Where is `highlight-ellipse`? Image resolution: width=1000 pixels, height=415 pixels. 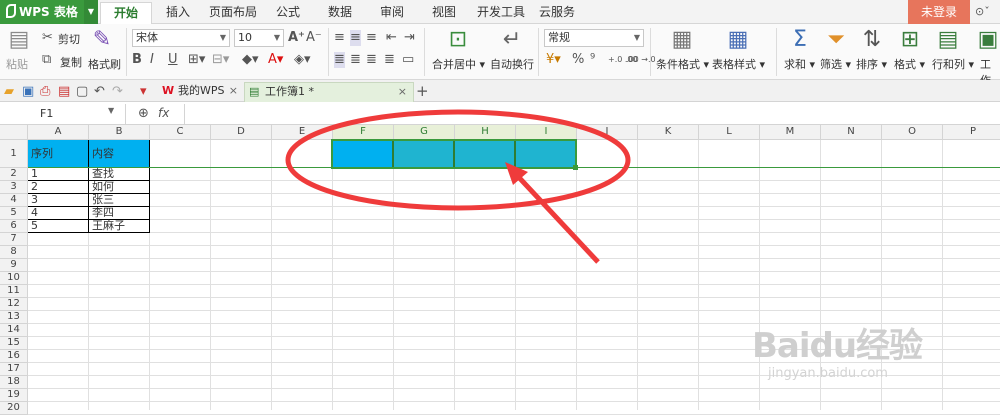 highlight-ellipse is located at coordinates (458, 160).